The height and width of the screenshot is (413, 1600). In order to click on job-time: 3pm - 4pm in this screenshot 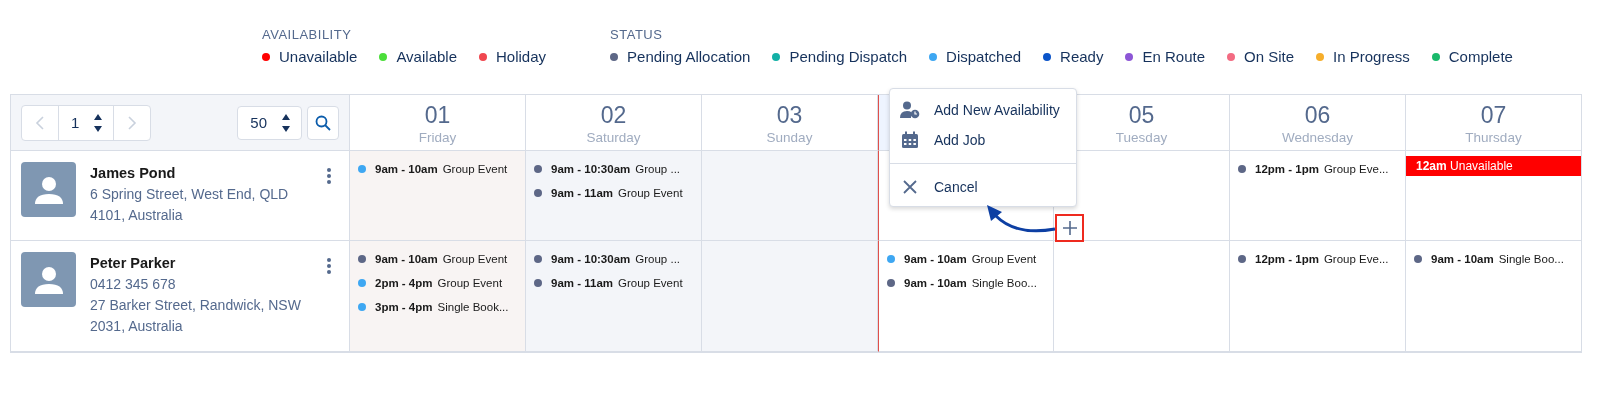, I will do `click(404, 307)`.